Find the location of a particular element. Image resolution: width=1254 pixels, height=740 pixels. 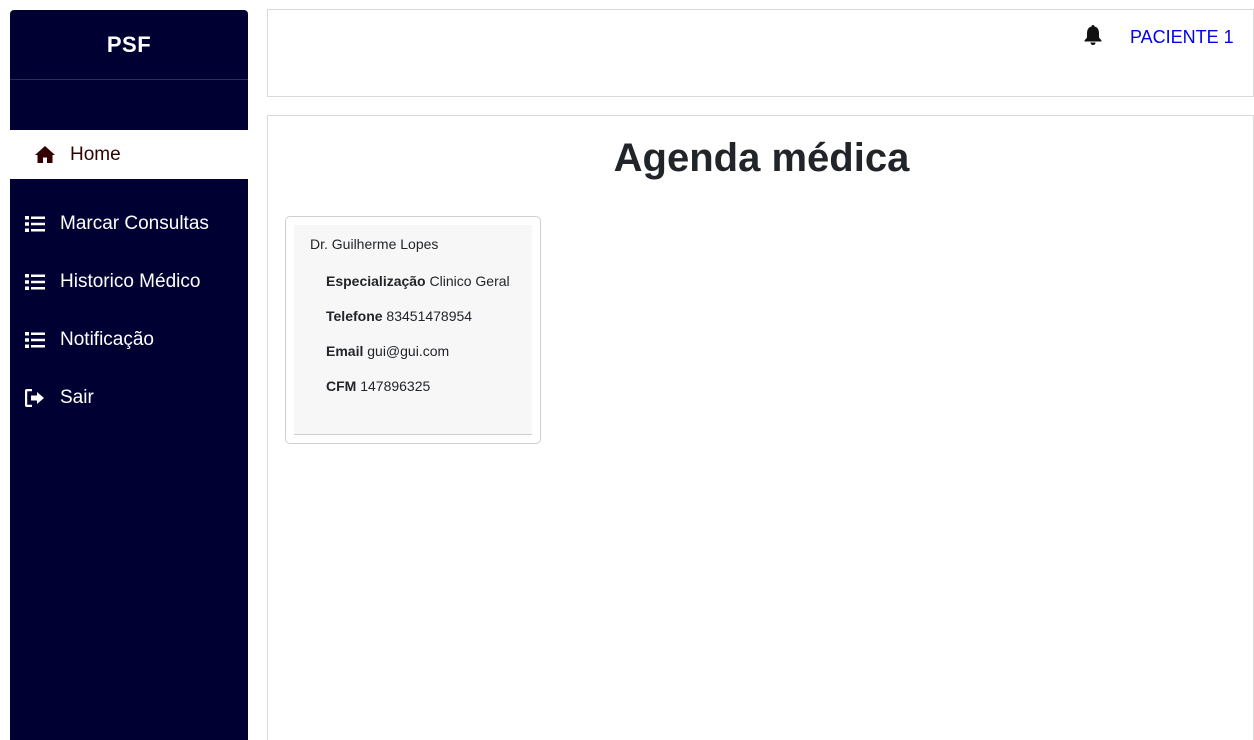

doctor-name: Dr. Guilherme Lopes is located at coordinates (374, 244).